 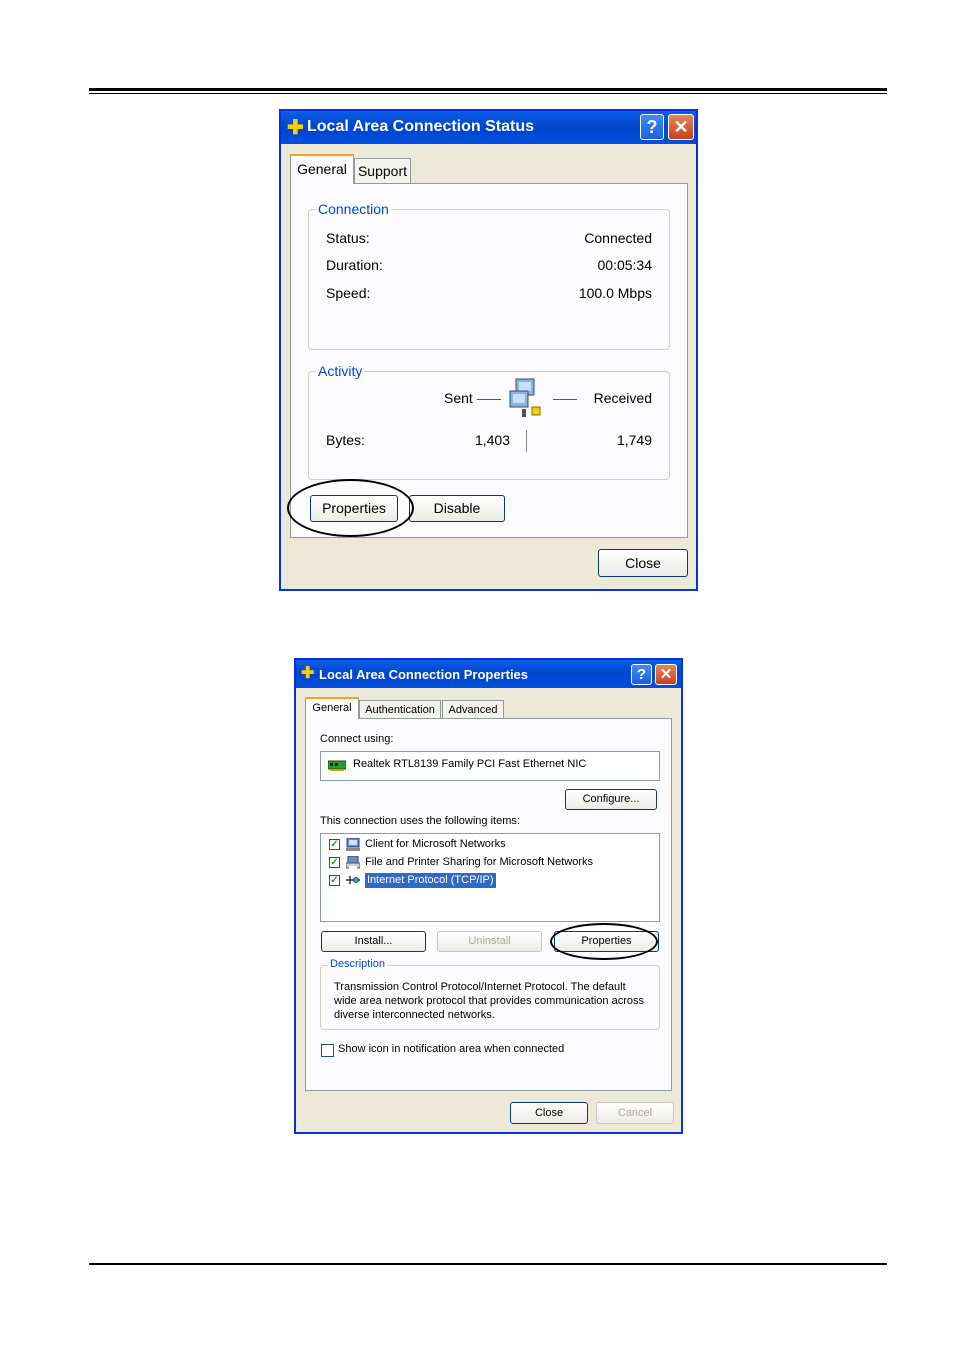 I want to click on connection-legend: Connection, so click(x=353, y=209).